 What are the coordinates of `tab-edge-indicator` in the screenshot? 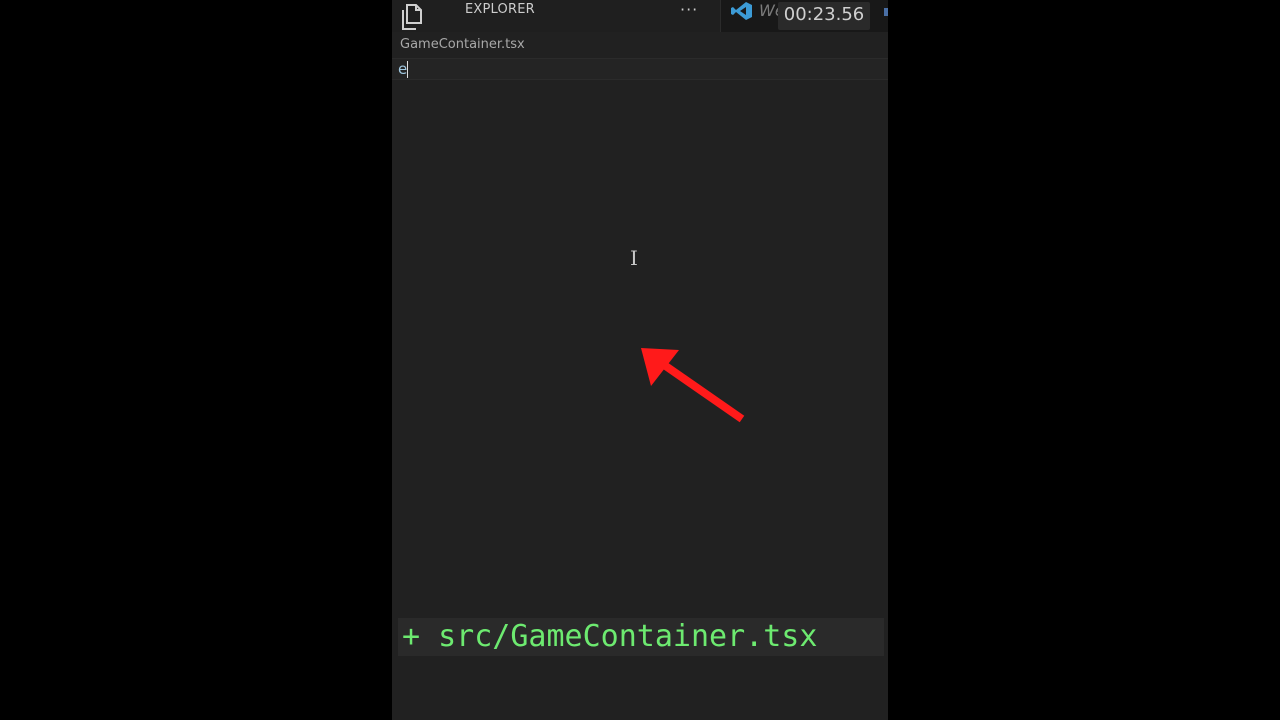 It's located at (886, 12).